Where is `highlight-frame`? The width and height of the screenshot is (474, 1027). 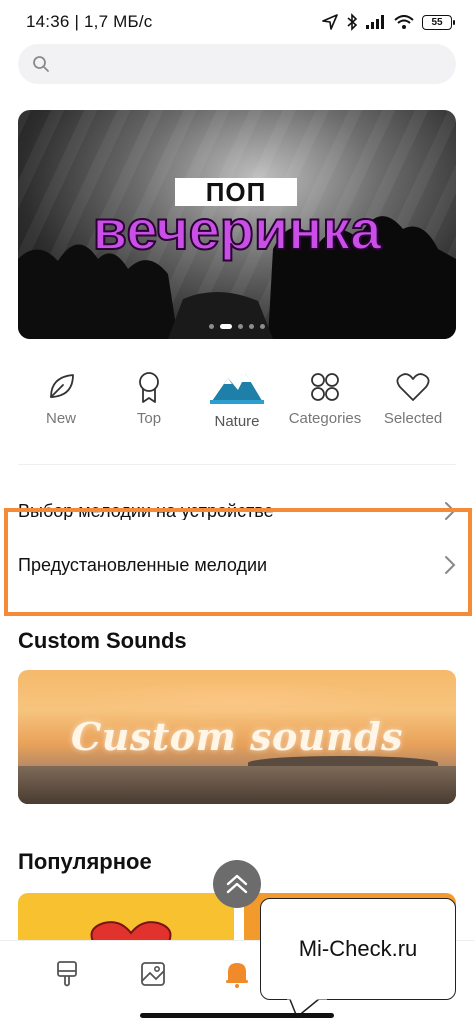 highlight-frame is located at coordinates (238, 562).